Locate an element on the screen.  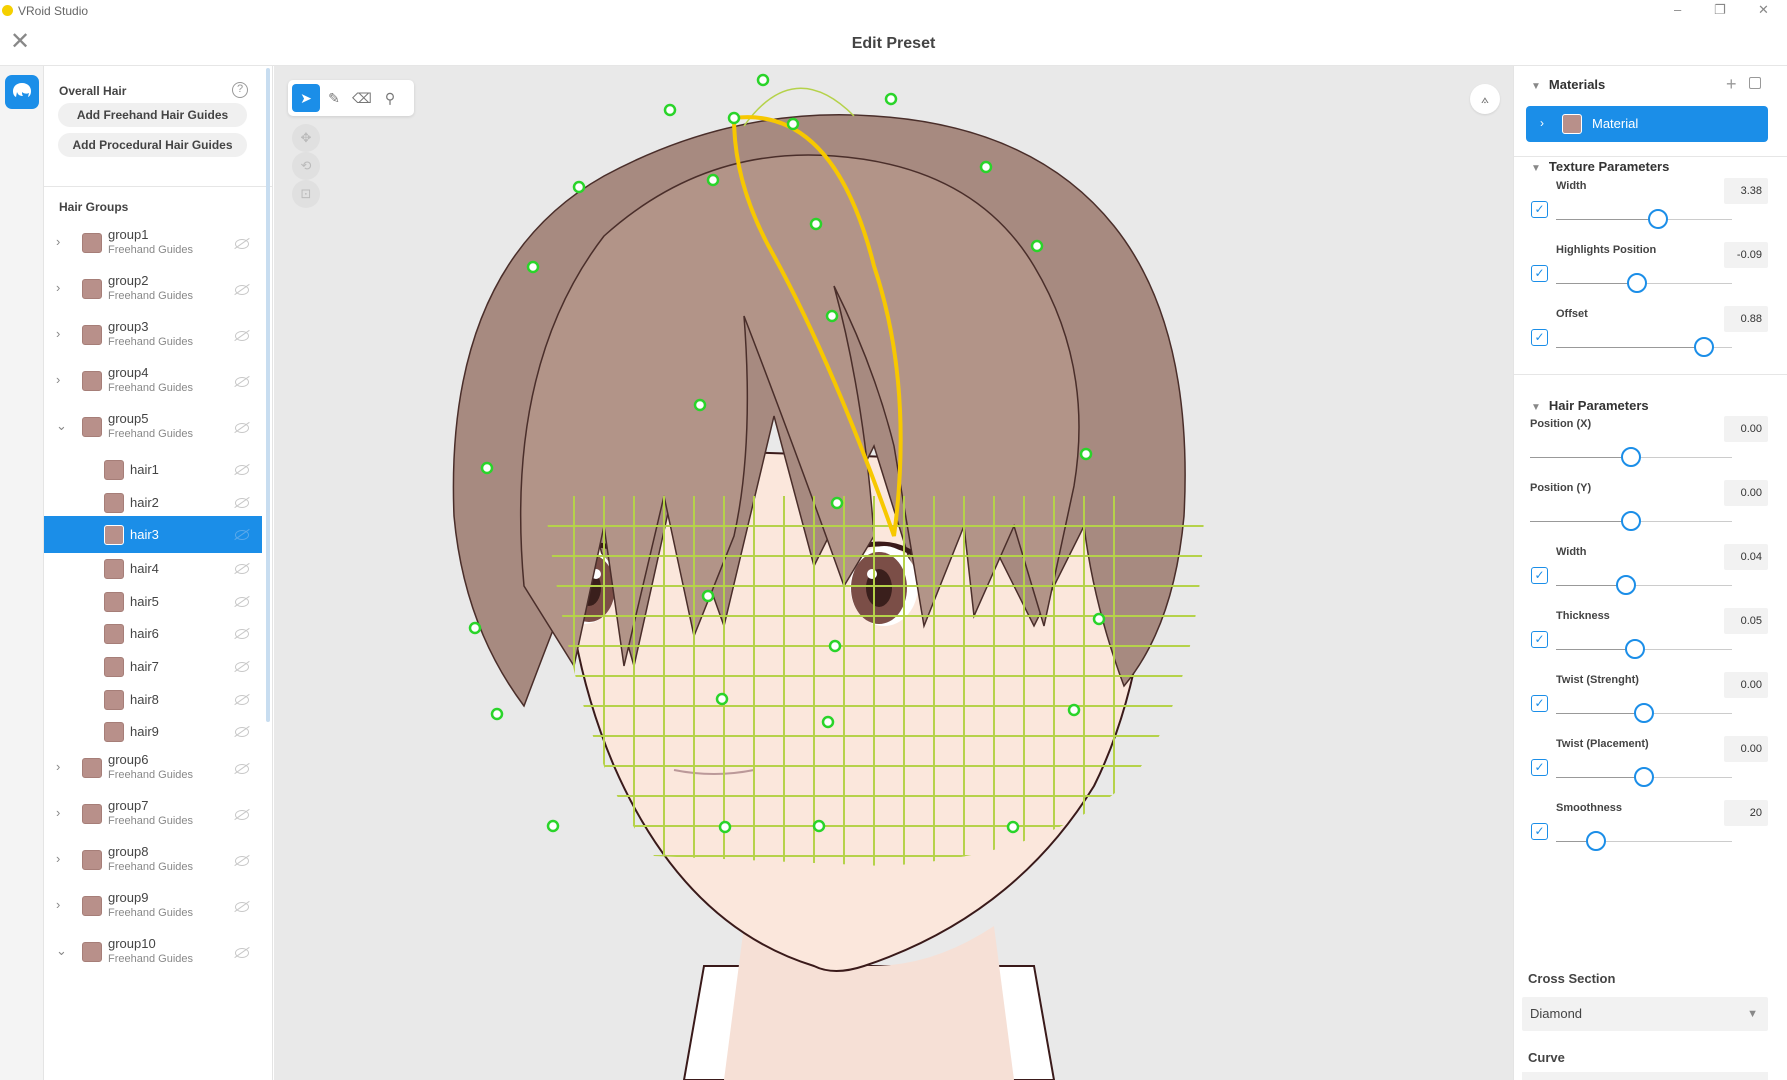
curve-editor is located at coordinates (1645, 1076).